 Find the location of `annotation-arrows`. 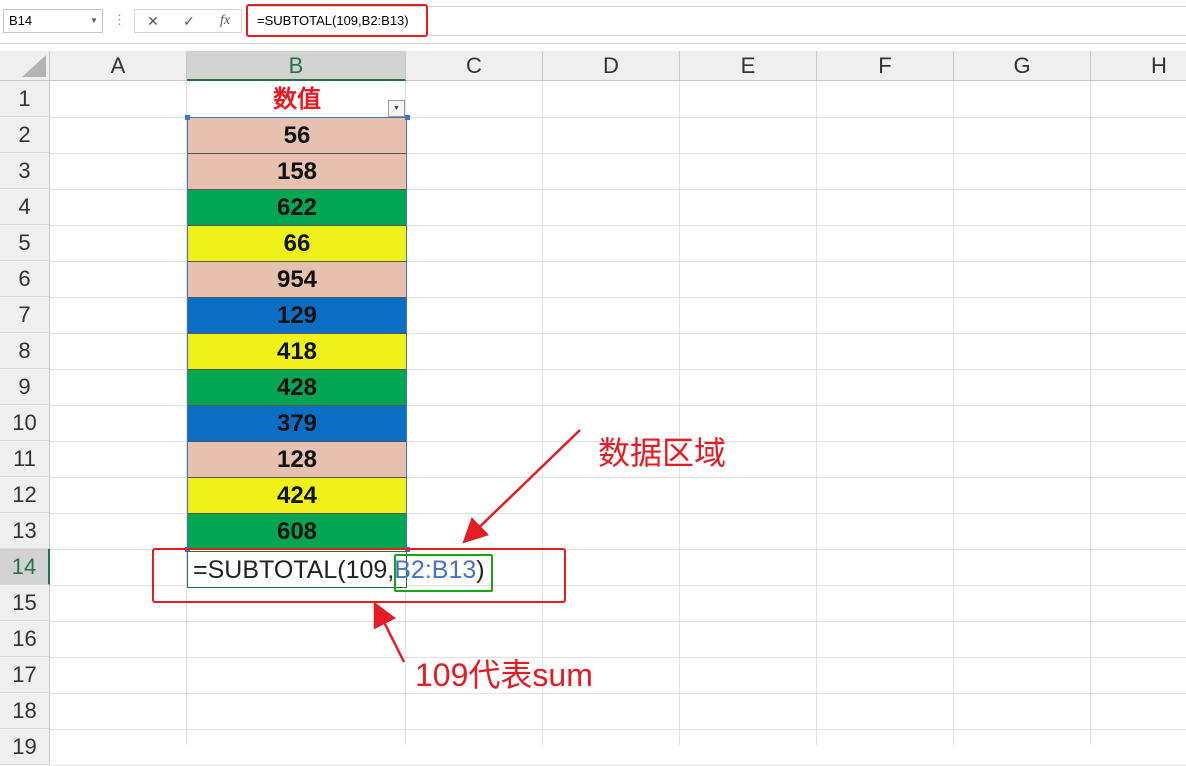

annotation-arrows is located at coordinates (477, 546).